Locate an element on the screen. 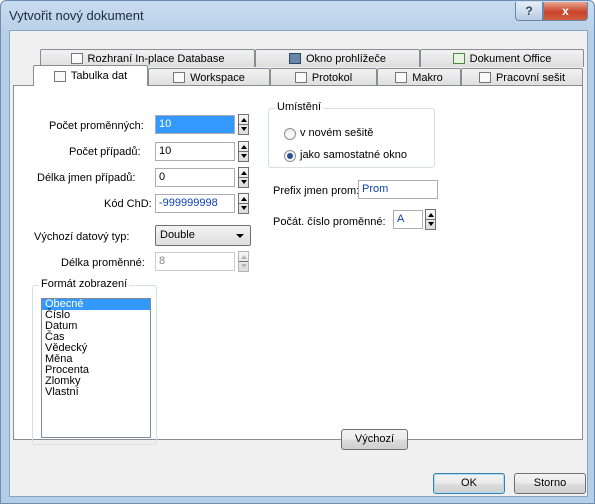 The image size is (595, 504). tab-workbook: Pracovní sešit is located at coordinates (522, 77).